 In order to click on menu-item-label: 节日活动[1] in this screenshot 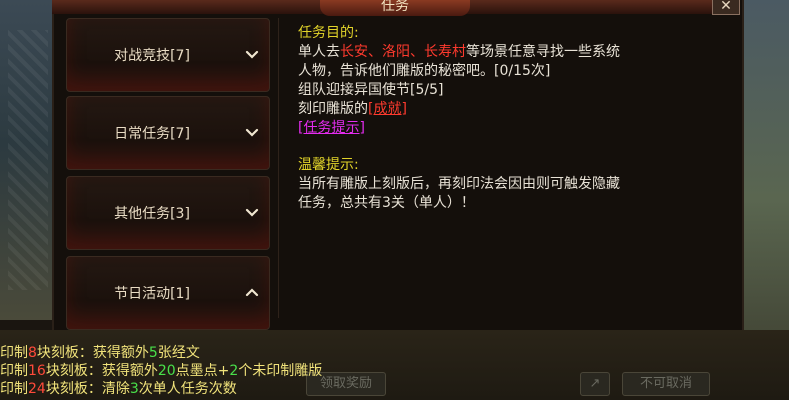, I will do `click(152, 294)`.